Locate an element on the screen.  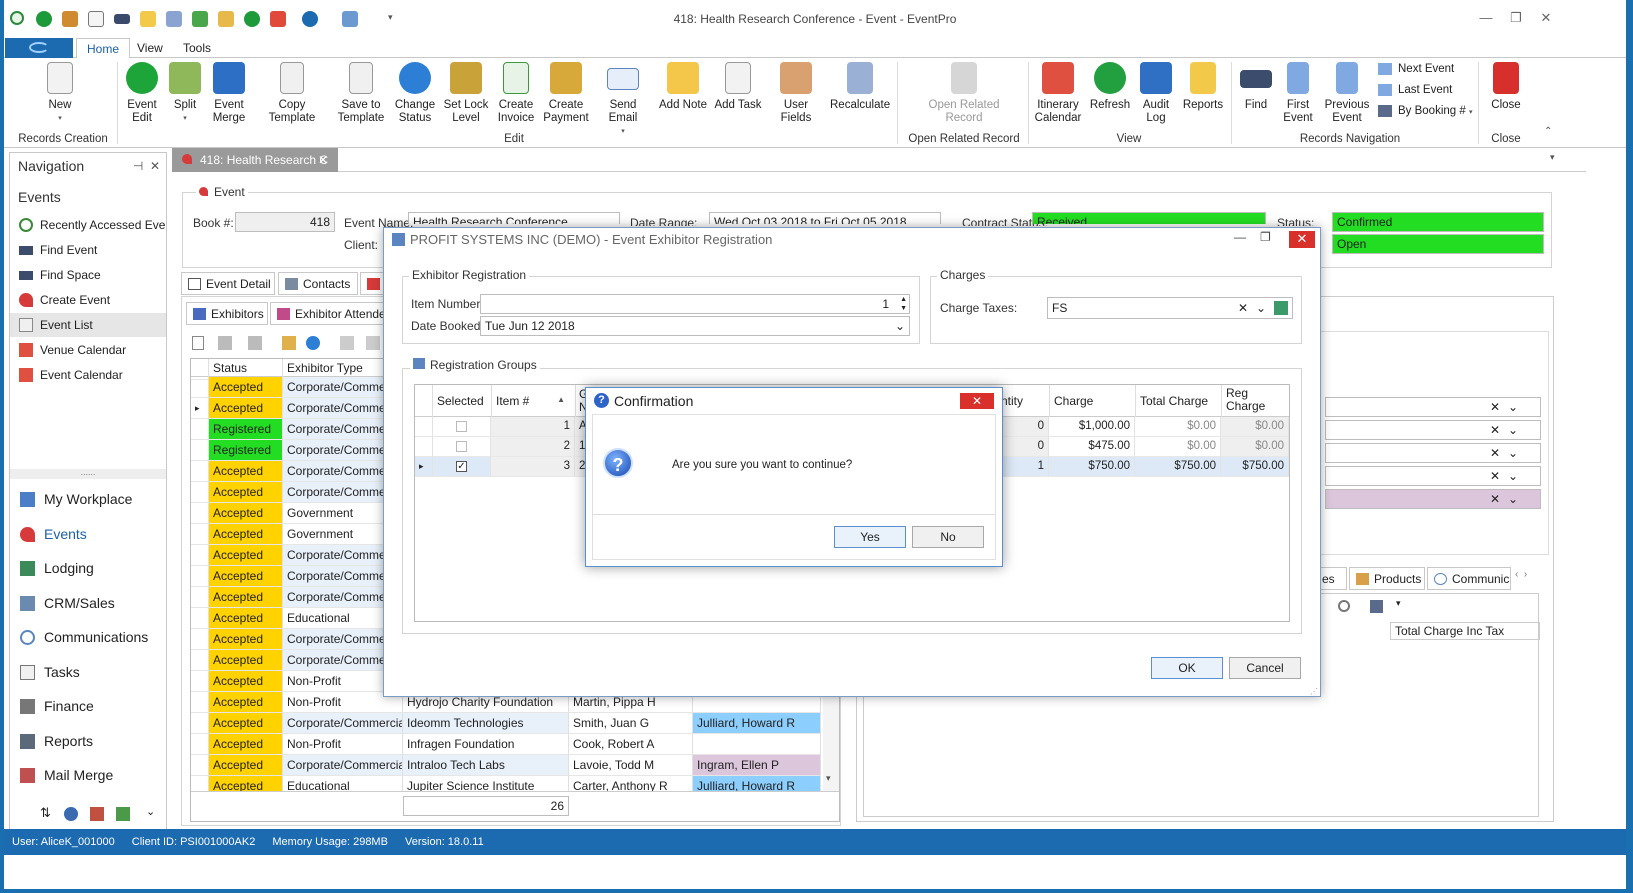
contract-status-field: Received is located at coordinates (1149, 218).